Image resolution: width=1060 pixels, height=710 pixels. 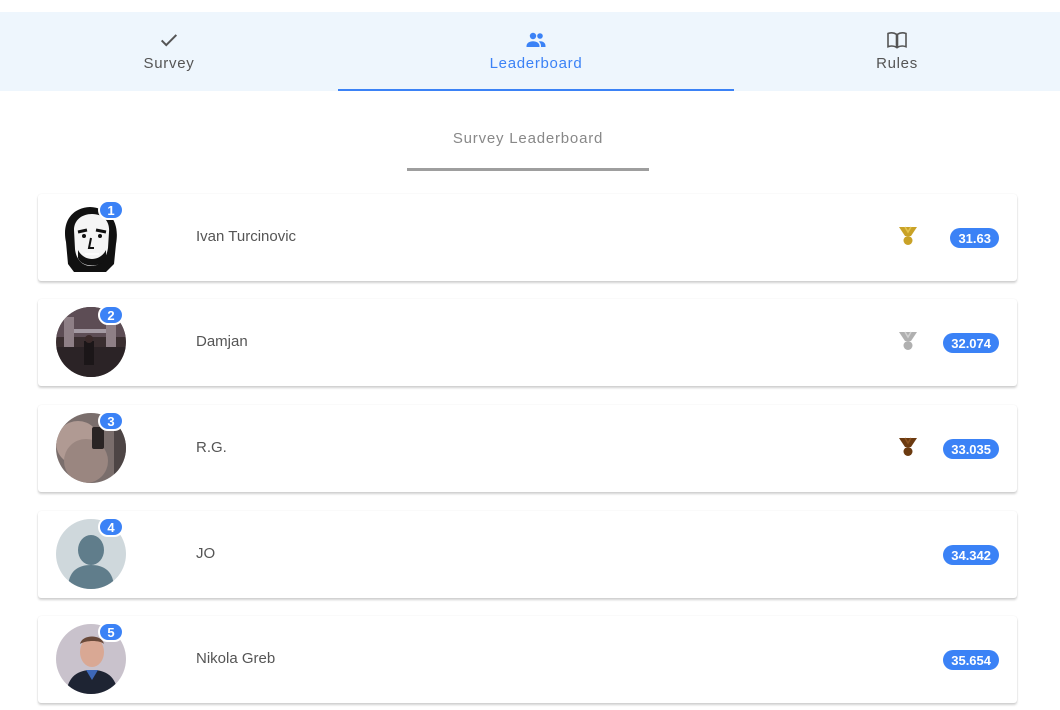 I want to click on check-icon, so click(x=169, y=40).